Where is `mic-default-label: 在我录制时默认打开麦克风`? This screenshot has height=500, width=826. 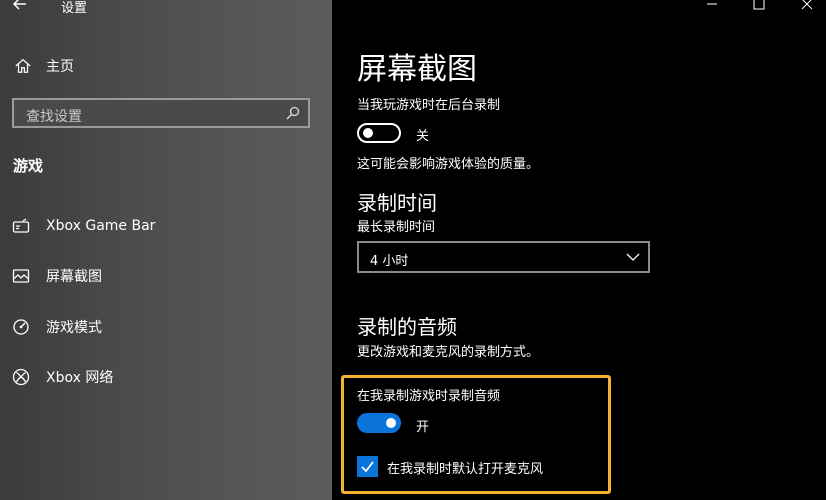
mic-default-label: 在我录制时默认打开麦克风 is located at coordinates (465, 467).